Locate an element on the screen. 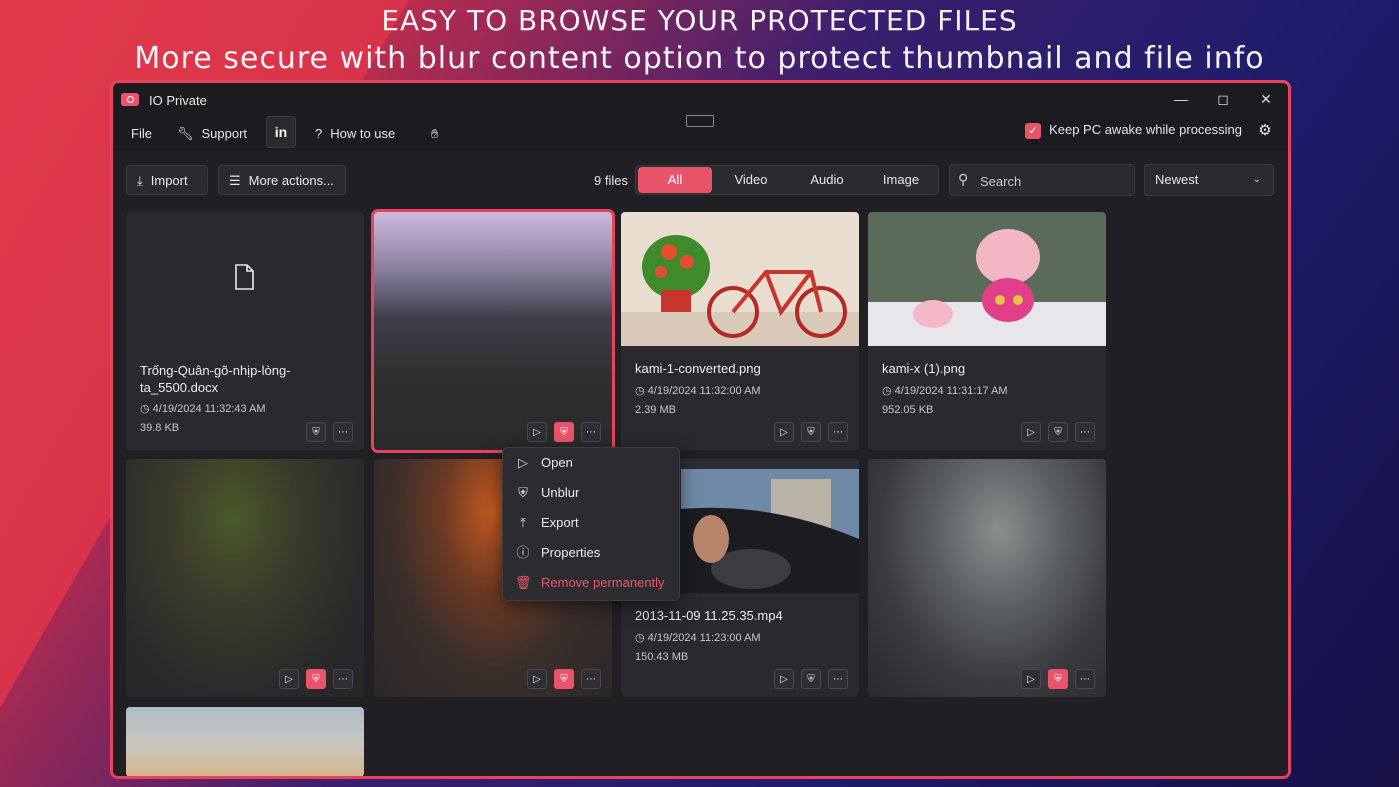 The image size is (1399, 787). filter-tabs: All Video Audio Image is located at coordinates (787, 180).